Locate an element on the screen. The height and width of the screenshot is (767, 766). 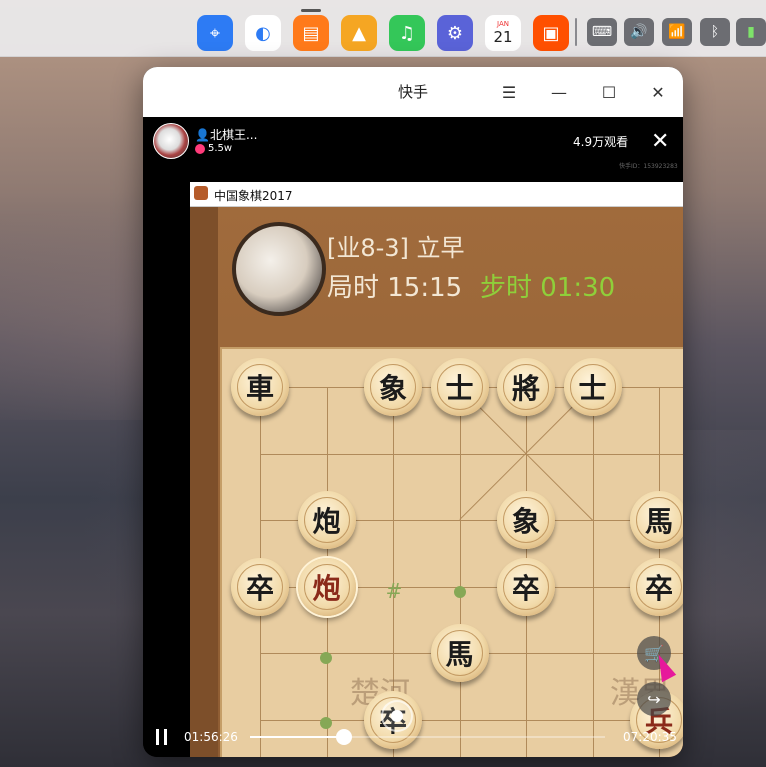
minimize-icon: — is located at coordinates (559, 92).